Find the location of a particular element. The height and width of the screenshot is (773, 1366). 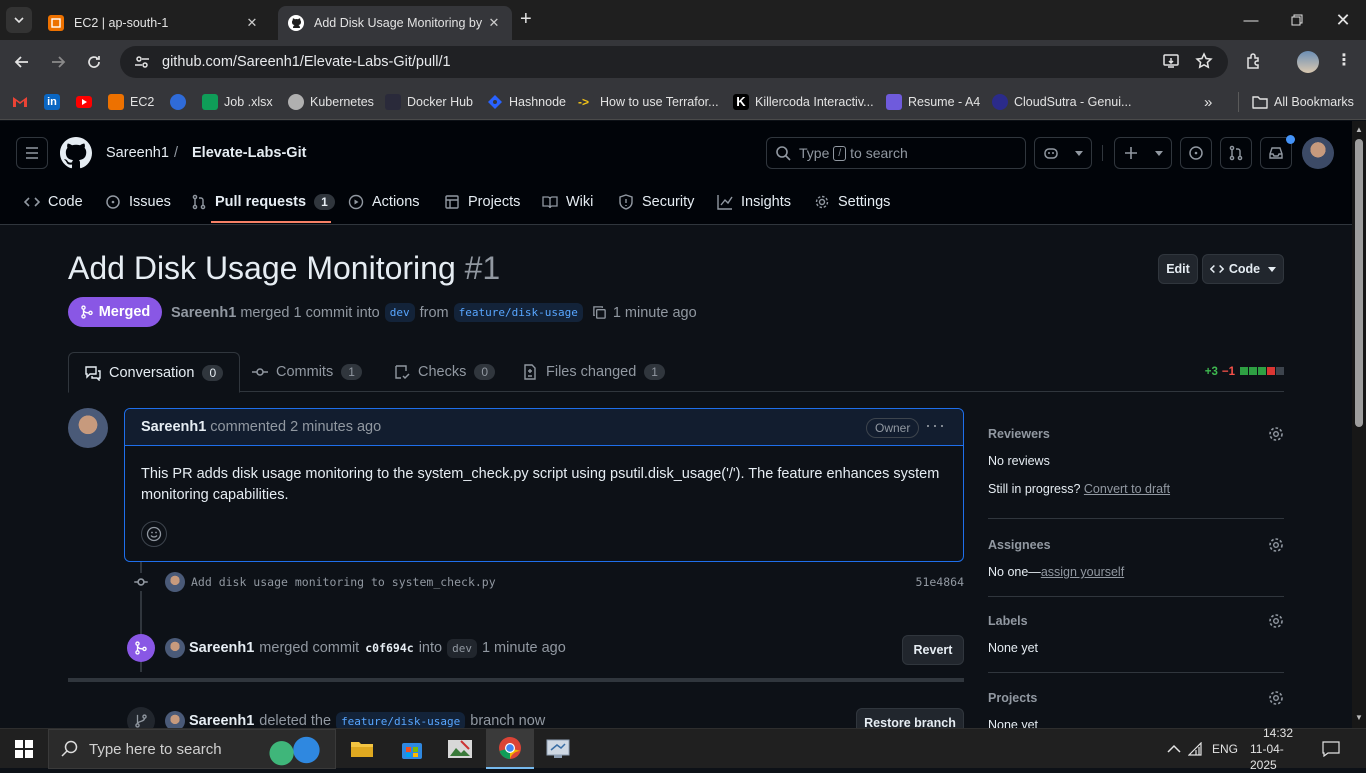

bookmark-resume: Resume - A4 is located at coordinates (933, 102).